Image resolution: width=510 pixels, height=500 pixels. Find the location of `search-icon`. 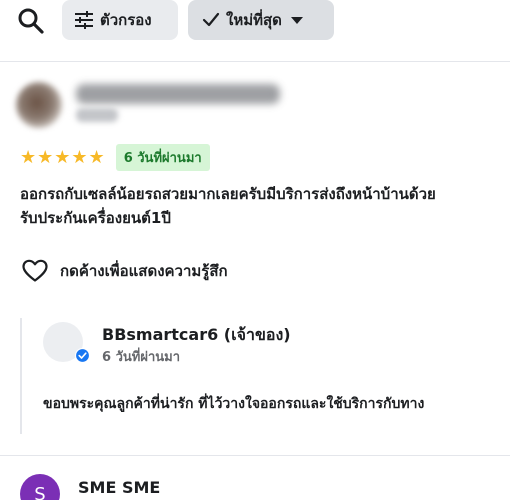

search-icon is located at coordinates (31, 21).